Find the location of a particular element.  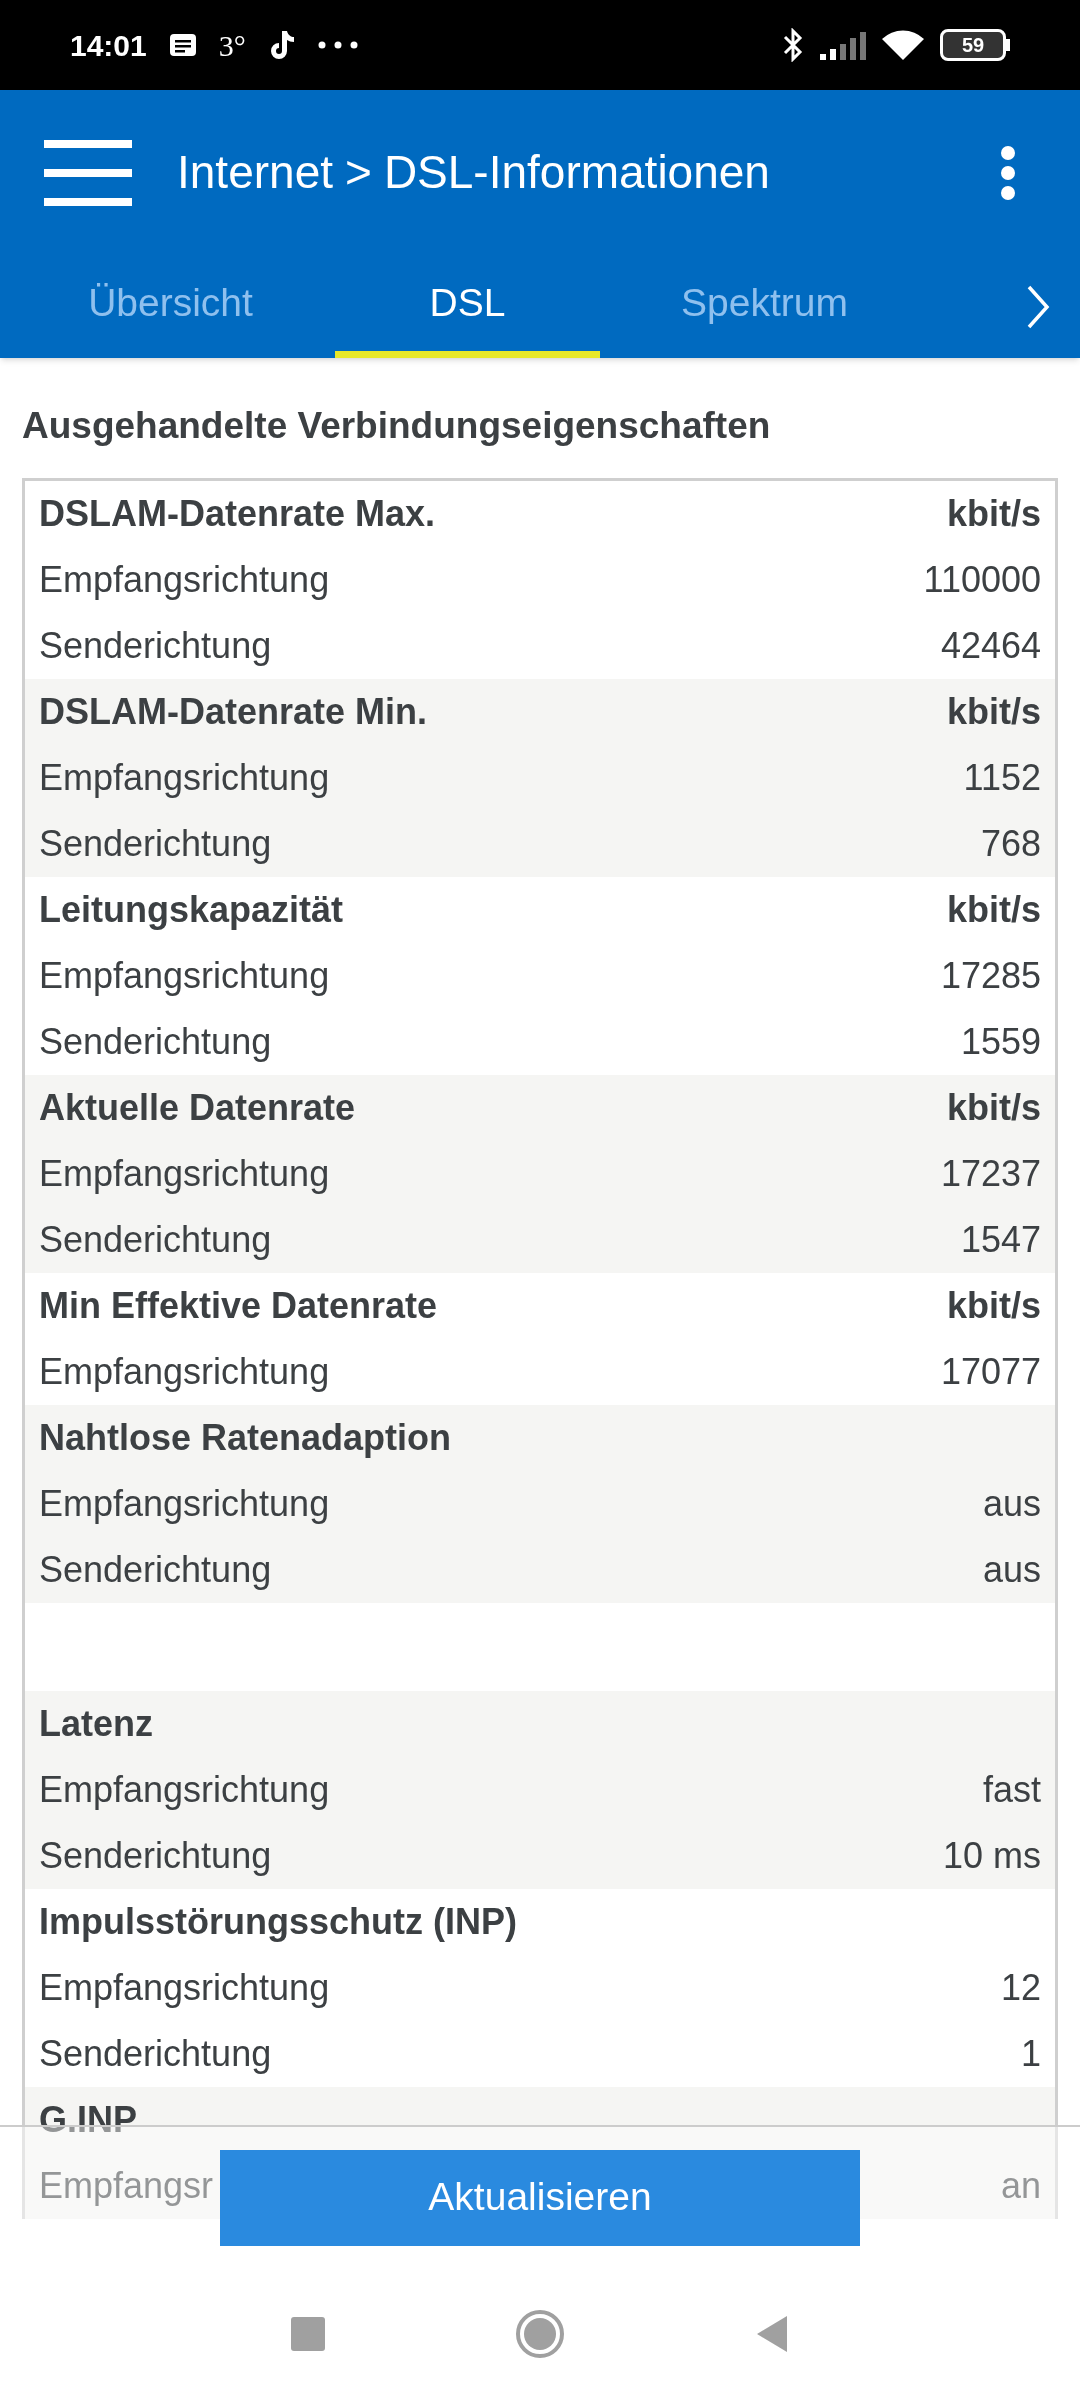

group-title: DSLAM-Datenrate Max. is located at coordinates (237, 513).